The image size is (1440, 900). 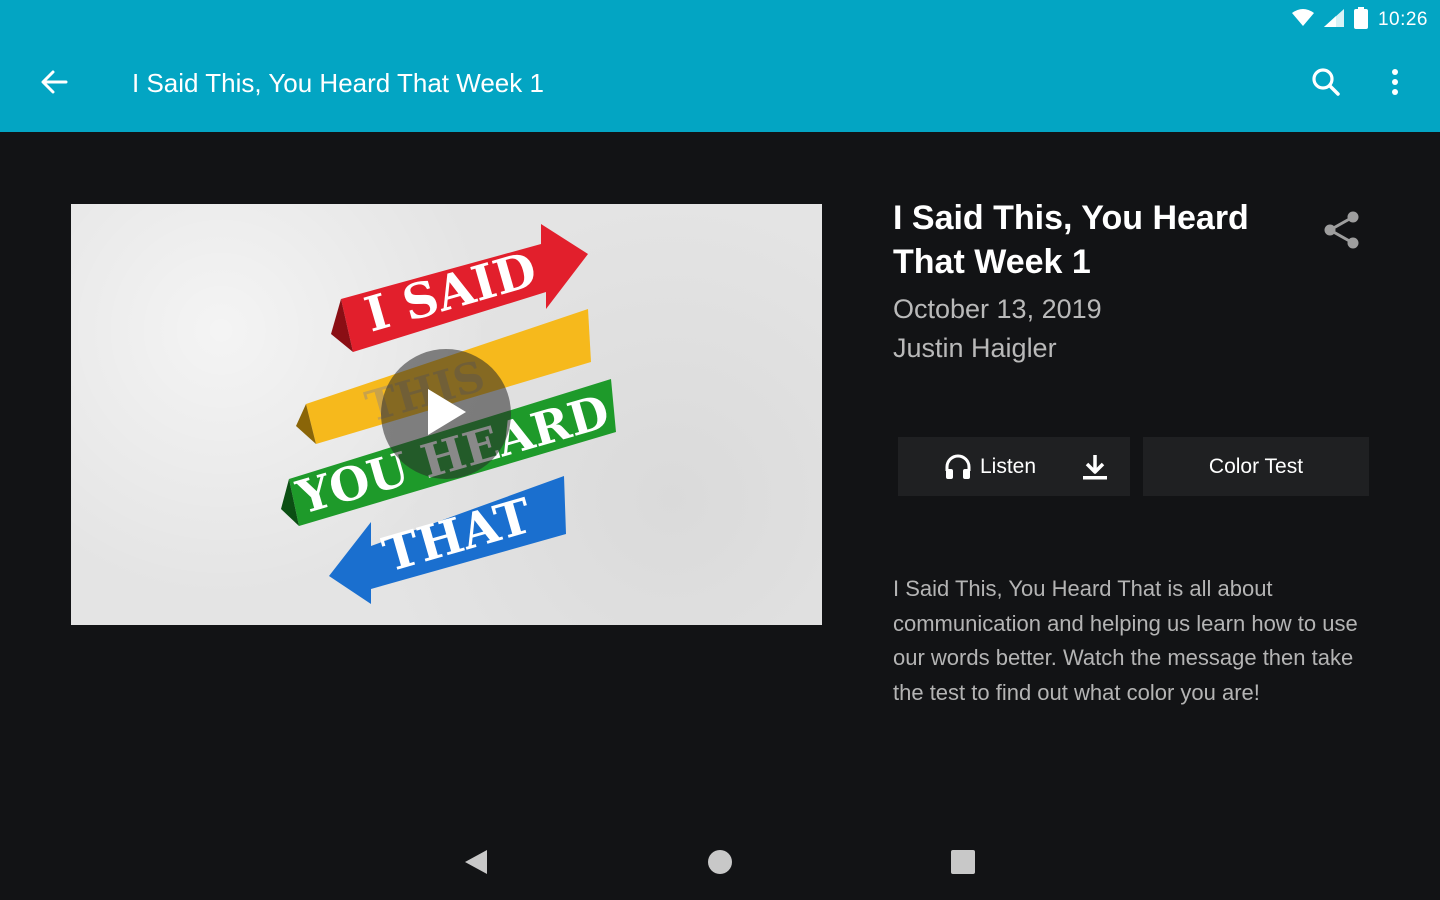 I want to click on nav-home-button, so click(x=720, y=864).